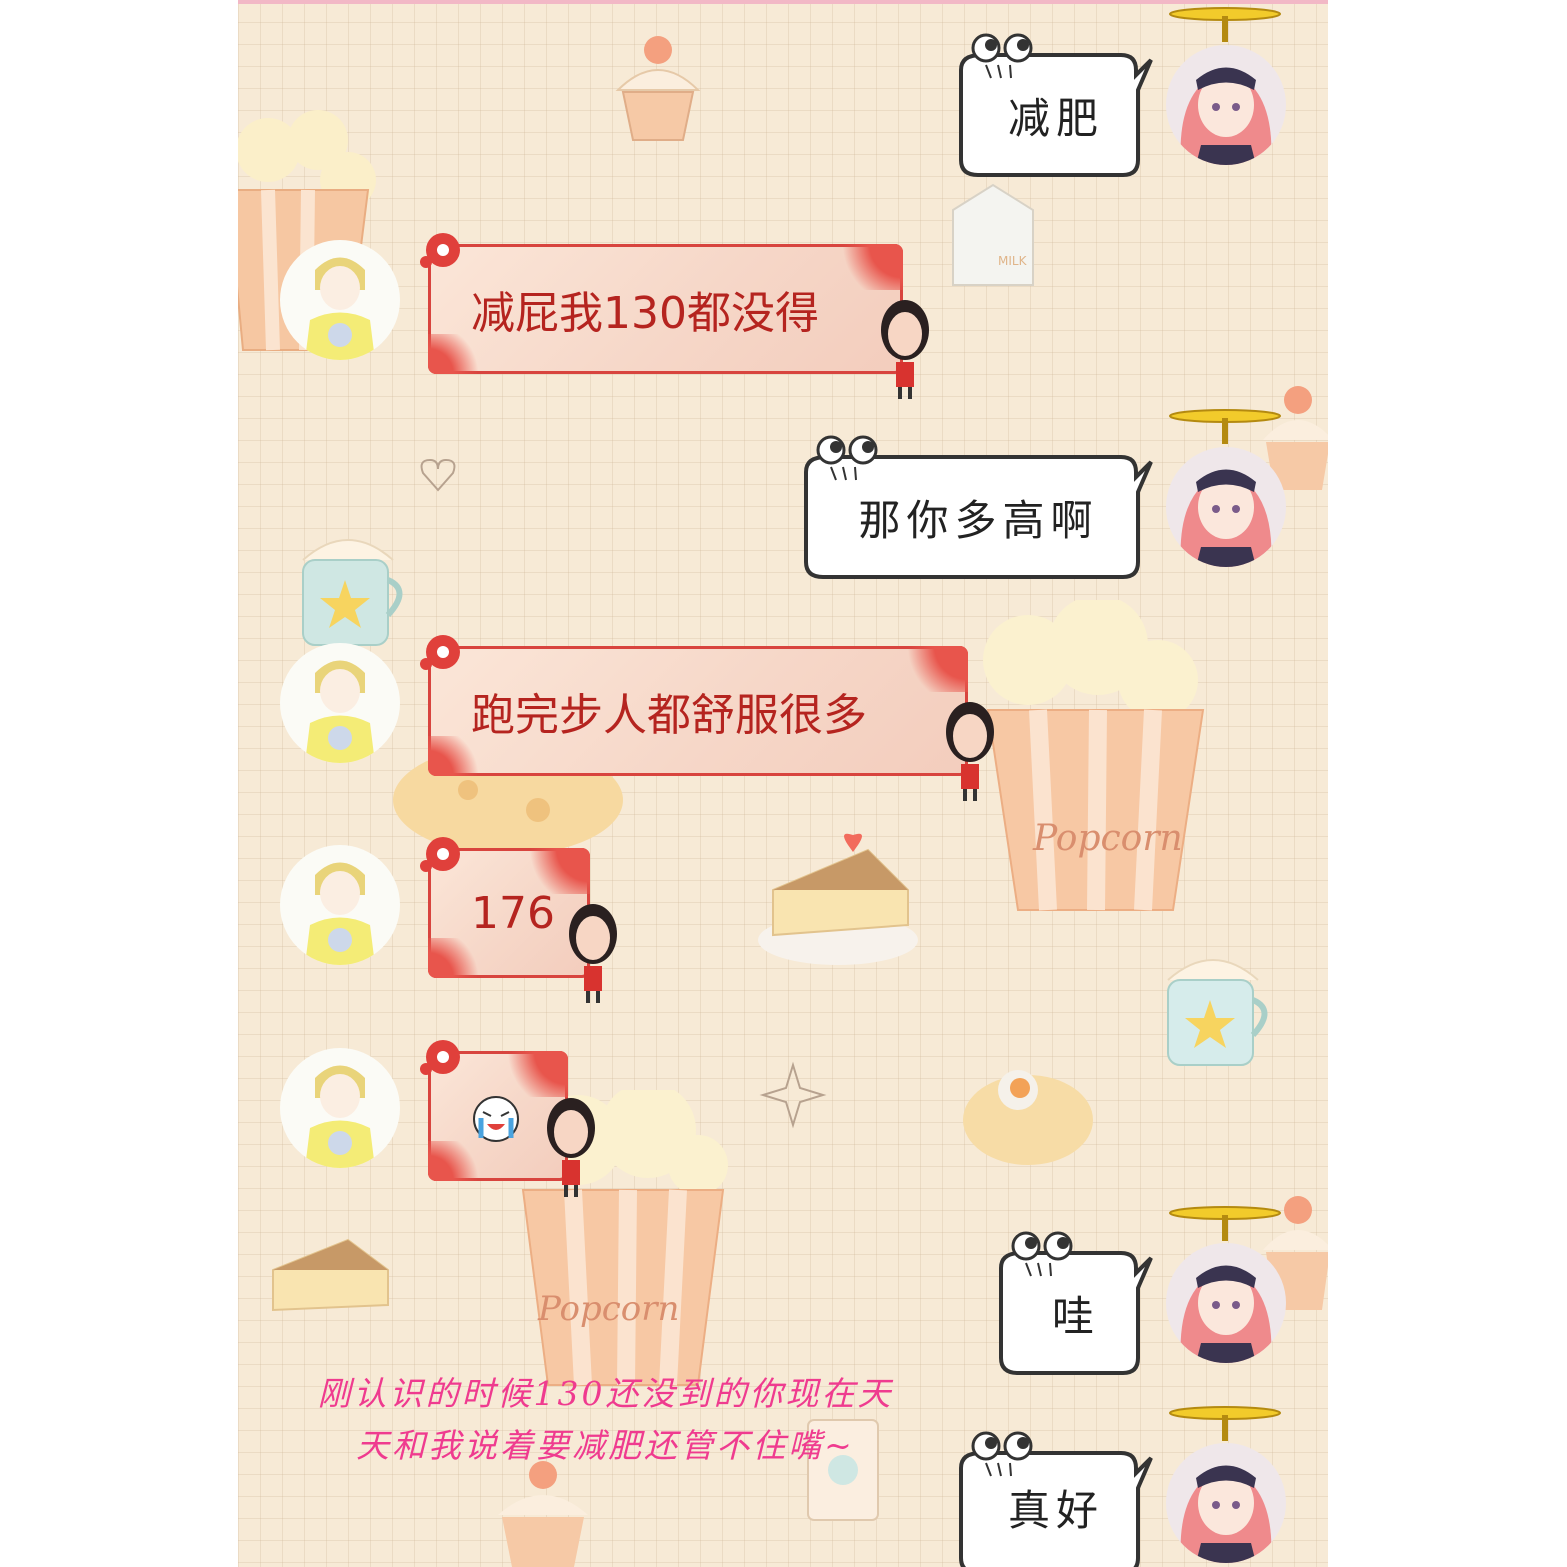 The image size is (1567, 1567). I want to click on message-text: 减屁我130都没得, so click(645, 313).